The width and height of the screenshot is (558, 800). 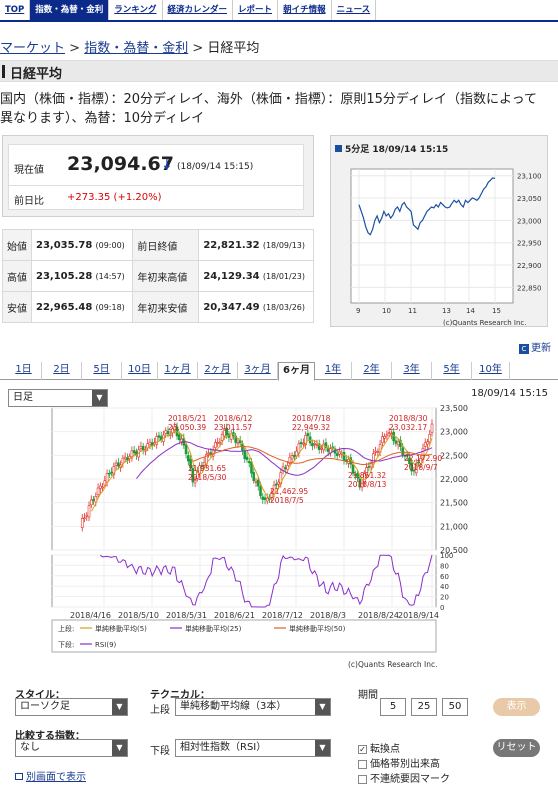 I want to click on nav-item: 経済カレンダー, so click(x=198, y=10).